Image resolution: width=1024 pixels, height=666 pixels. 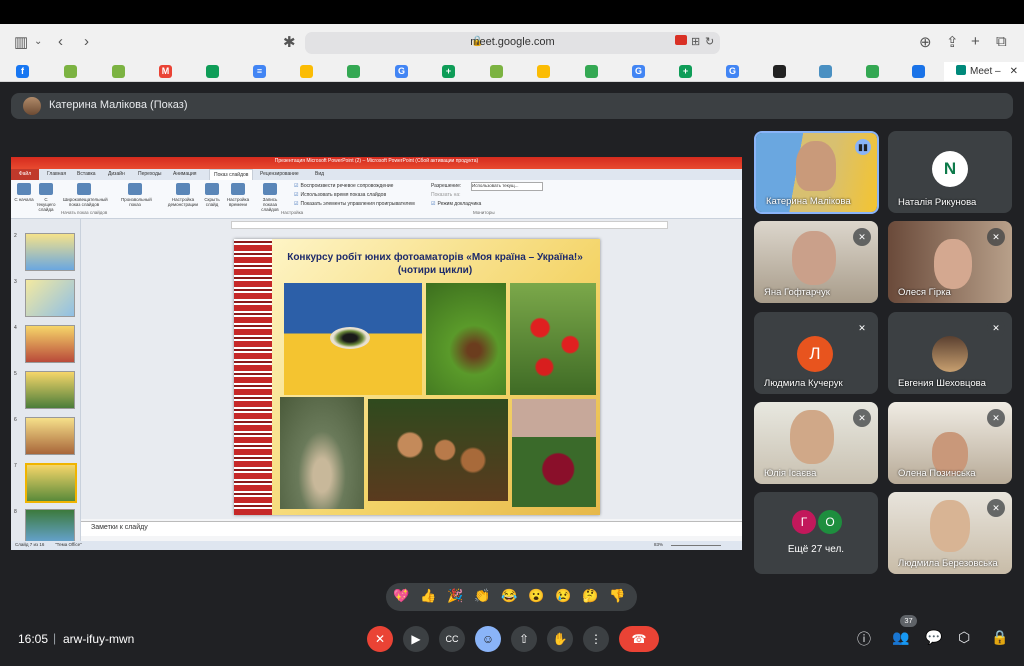 I want to click on setup-show-button: Настройка демонстрации, so click(x=183, y=195).